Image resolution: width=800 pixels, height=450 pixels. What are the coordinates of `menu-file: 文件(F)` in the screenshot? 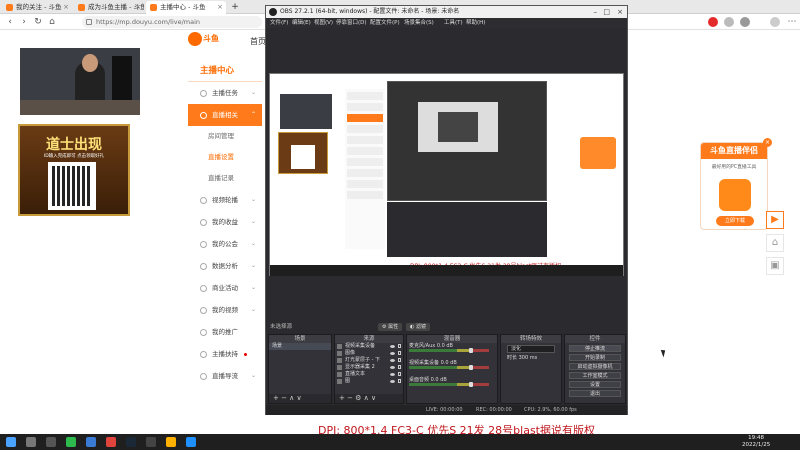 It's located at (279, 23).